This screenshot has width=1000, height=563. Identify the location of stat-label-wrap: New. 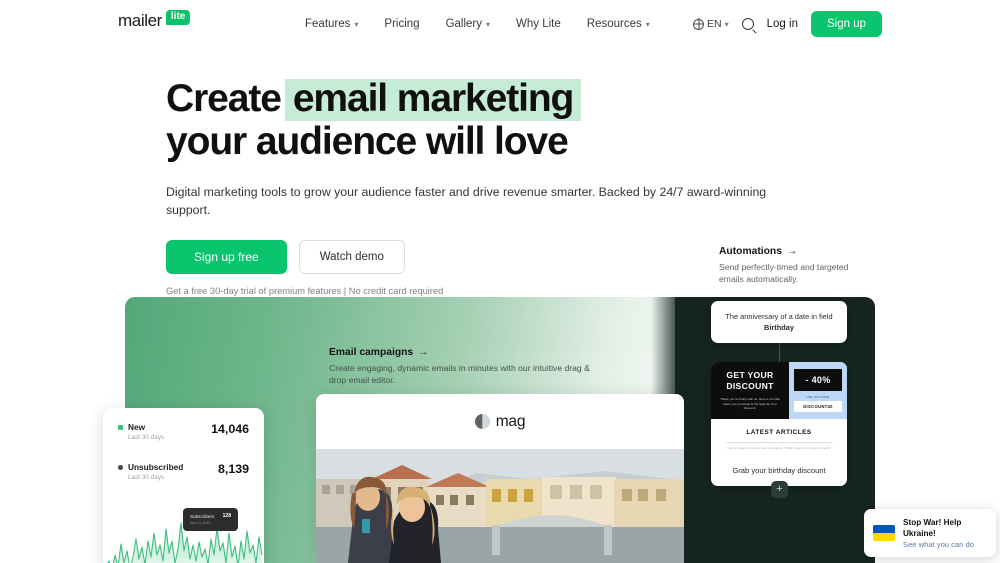
(141, 427).